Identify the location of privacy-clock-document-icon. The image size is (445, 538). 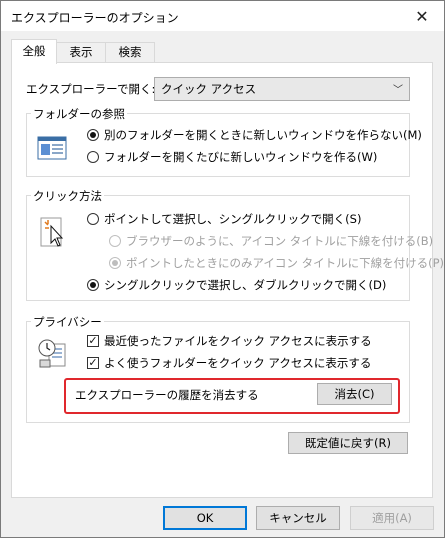
(52, 353).